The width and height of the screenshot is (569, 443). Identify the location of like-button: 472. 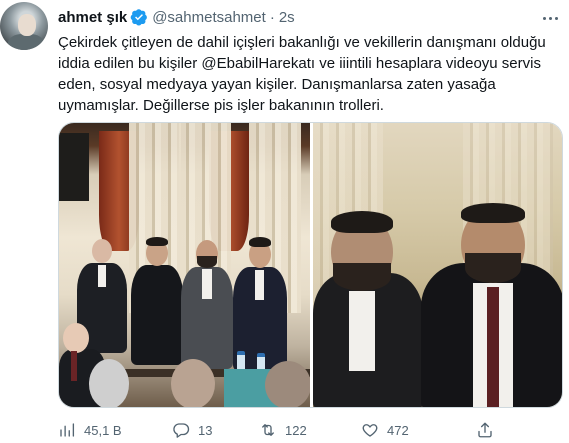
(385, 430).